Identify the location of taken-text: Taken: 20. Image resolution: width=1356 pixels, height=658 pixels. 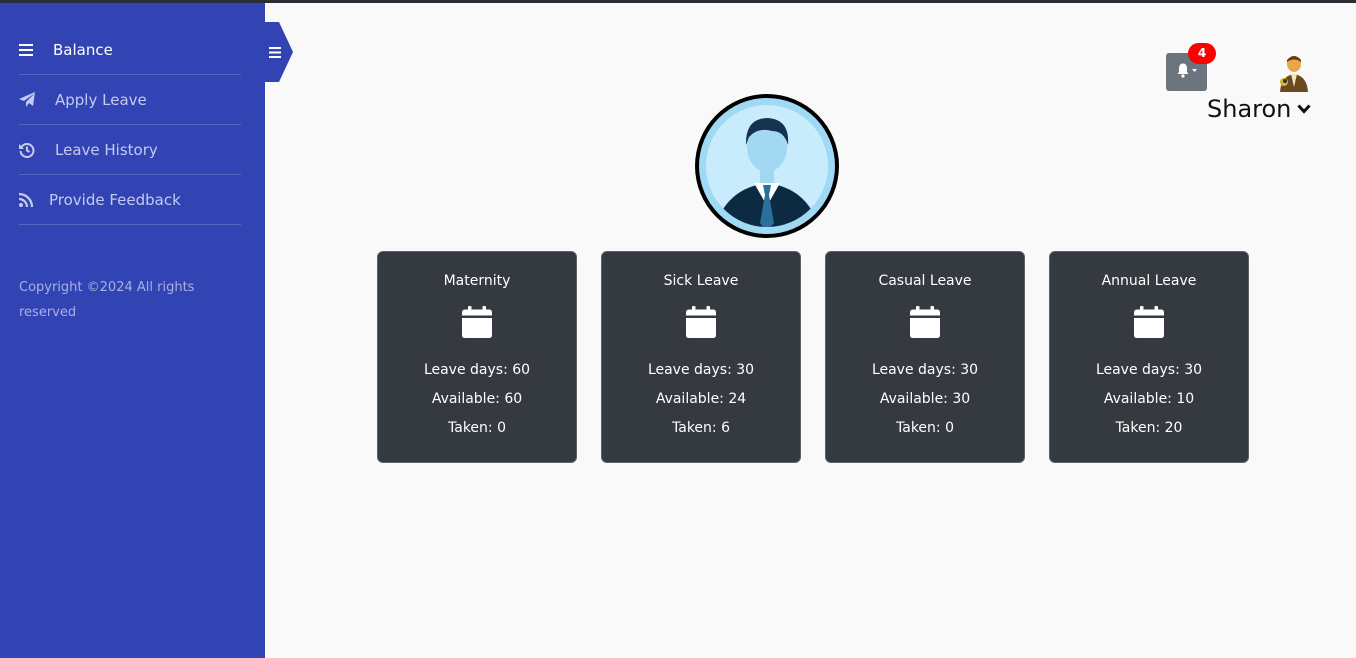
(1149, 428).